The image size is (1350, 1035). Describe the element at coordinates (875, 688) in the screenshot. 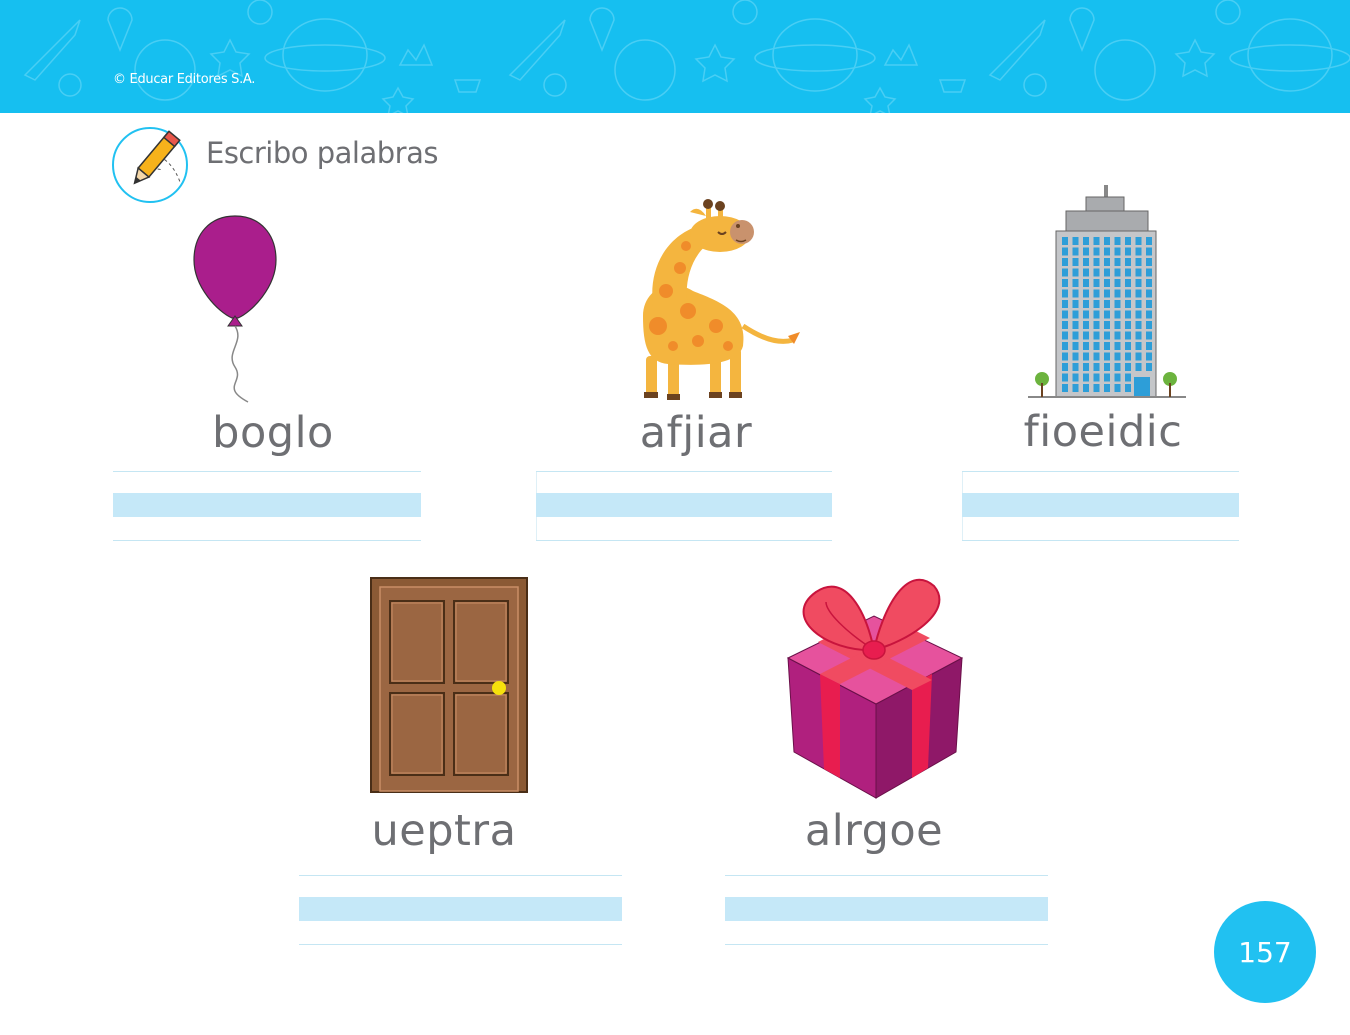

I see `gift-icon` at that location.